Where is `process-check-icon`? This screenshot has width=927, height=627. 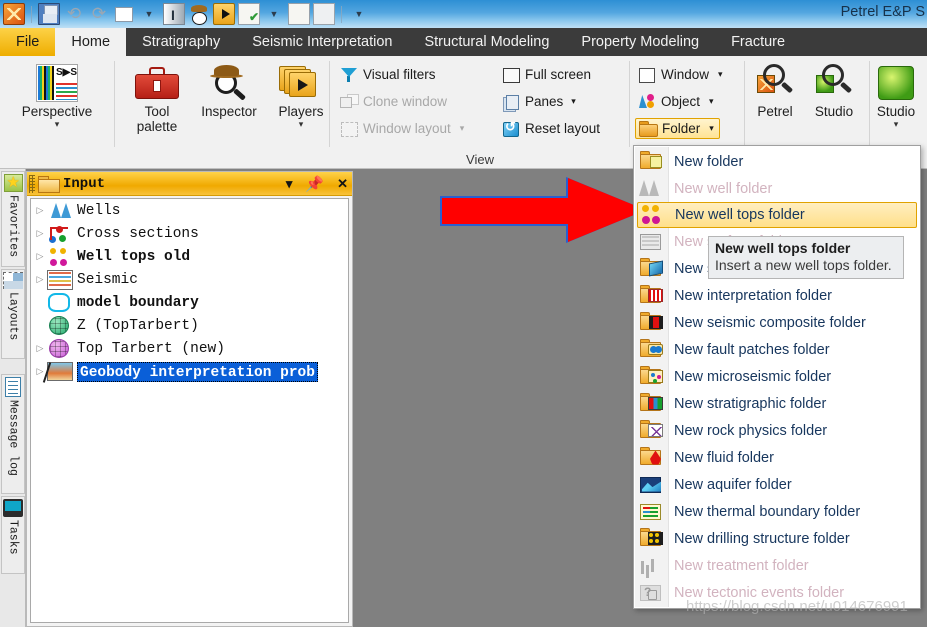 process-check-icon is located at coordinates (249, 14).